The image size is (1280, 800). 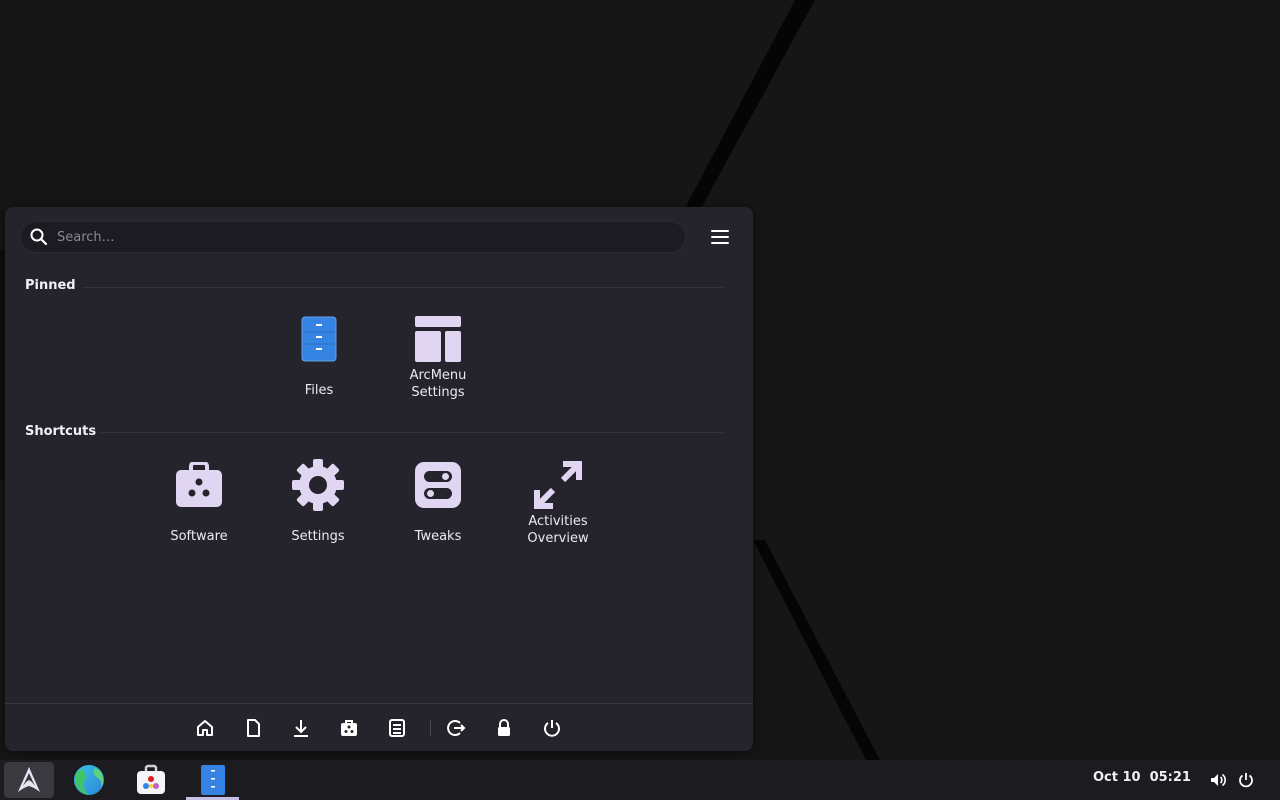 I want to click on shortcut-label: Software, so click(x=199, y=536).